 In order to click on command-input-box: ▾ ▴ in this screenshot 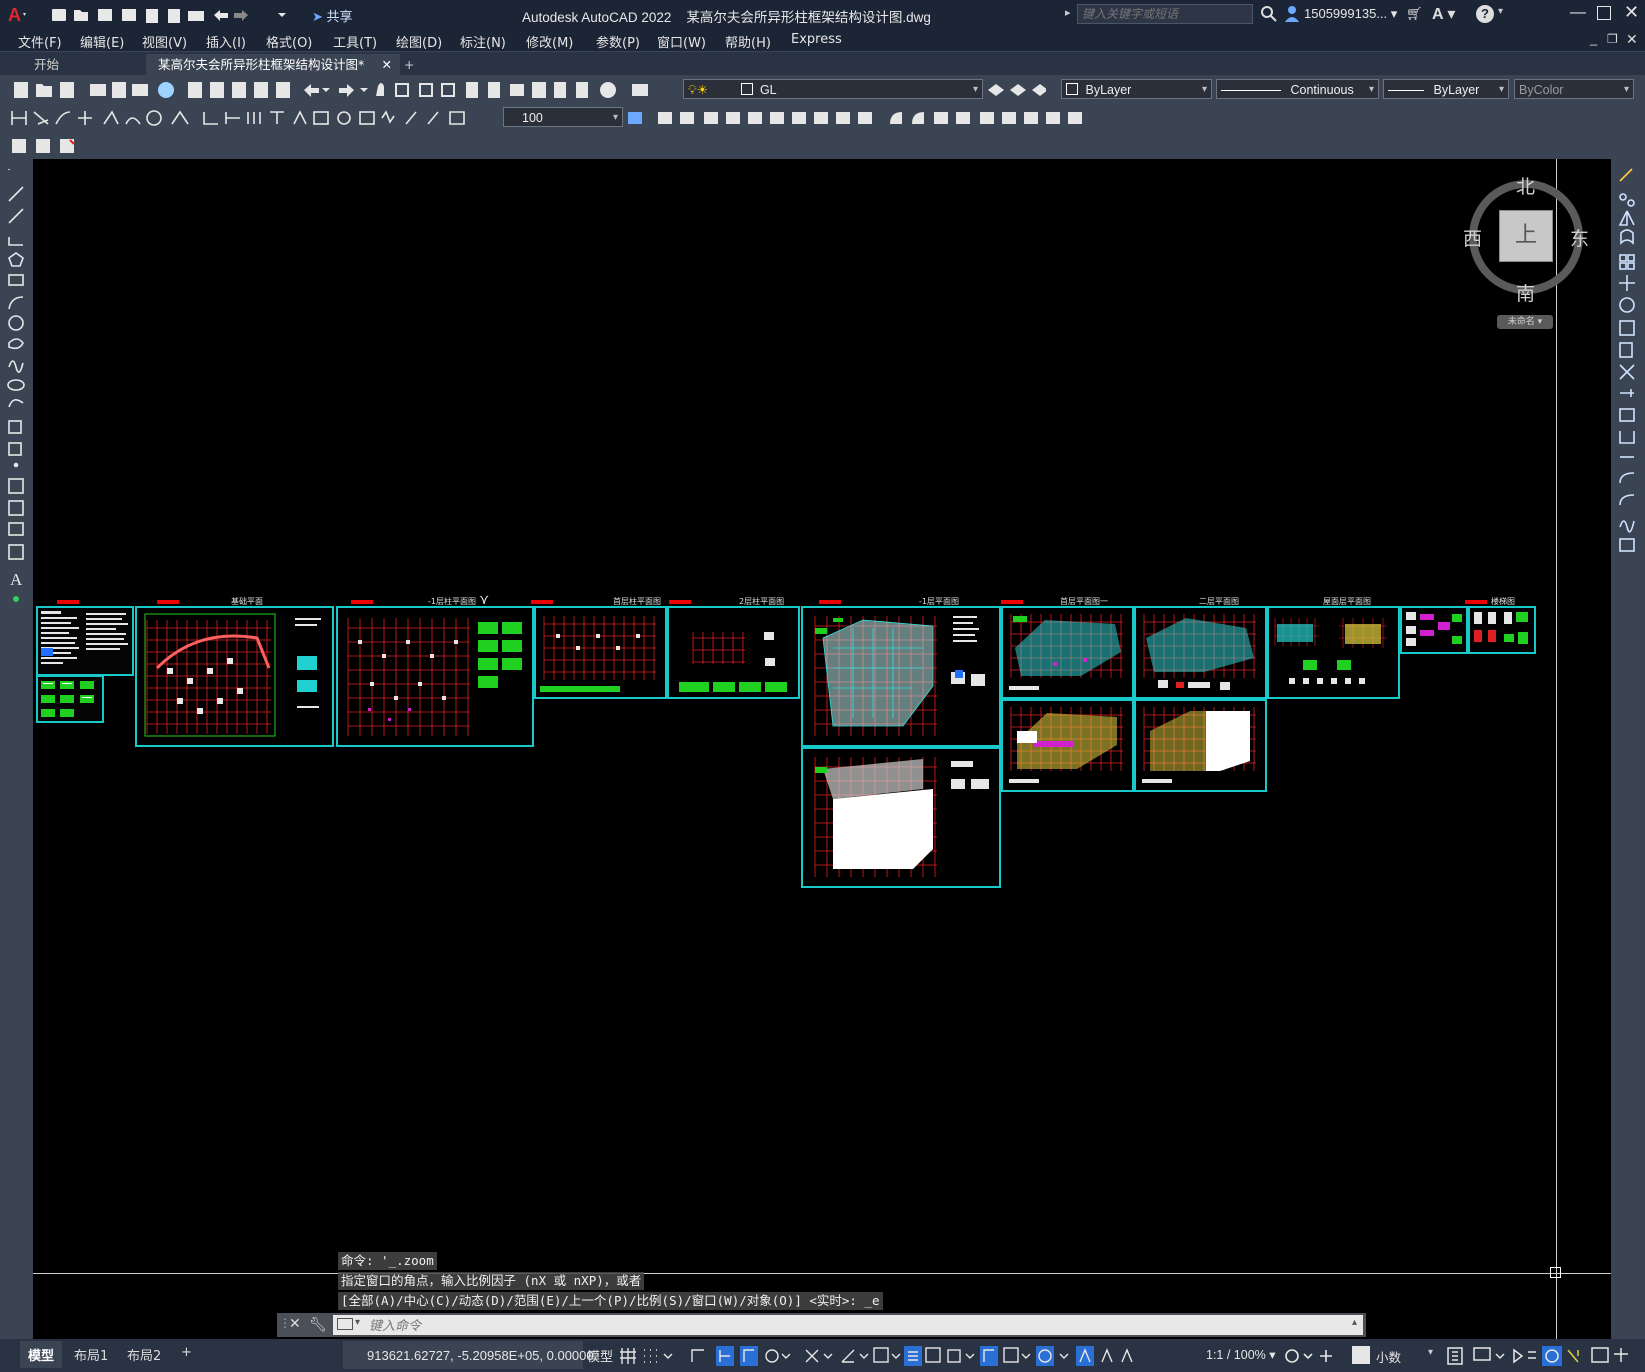, I will do `click(848, 1326)`.